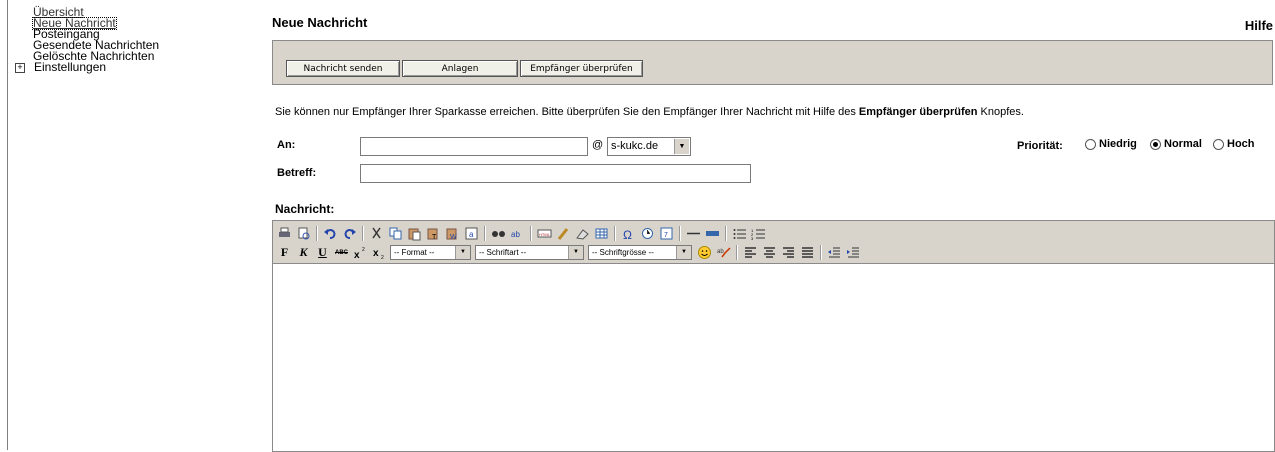  Describe the element at coordinates (322, 252) in the screenshot. I see `underline-button: U` at that location.